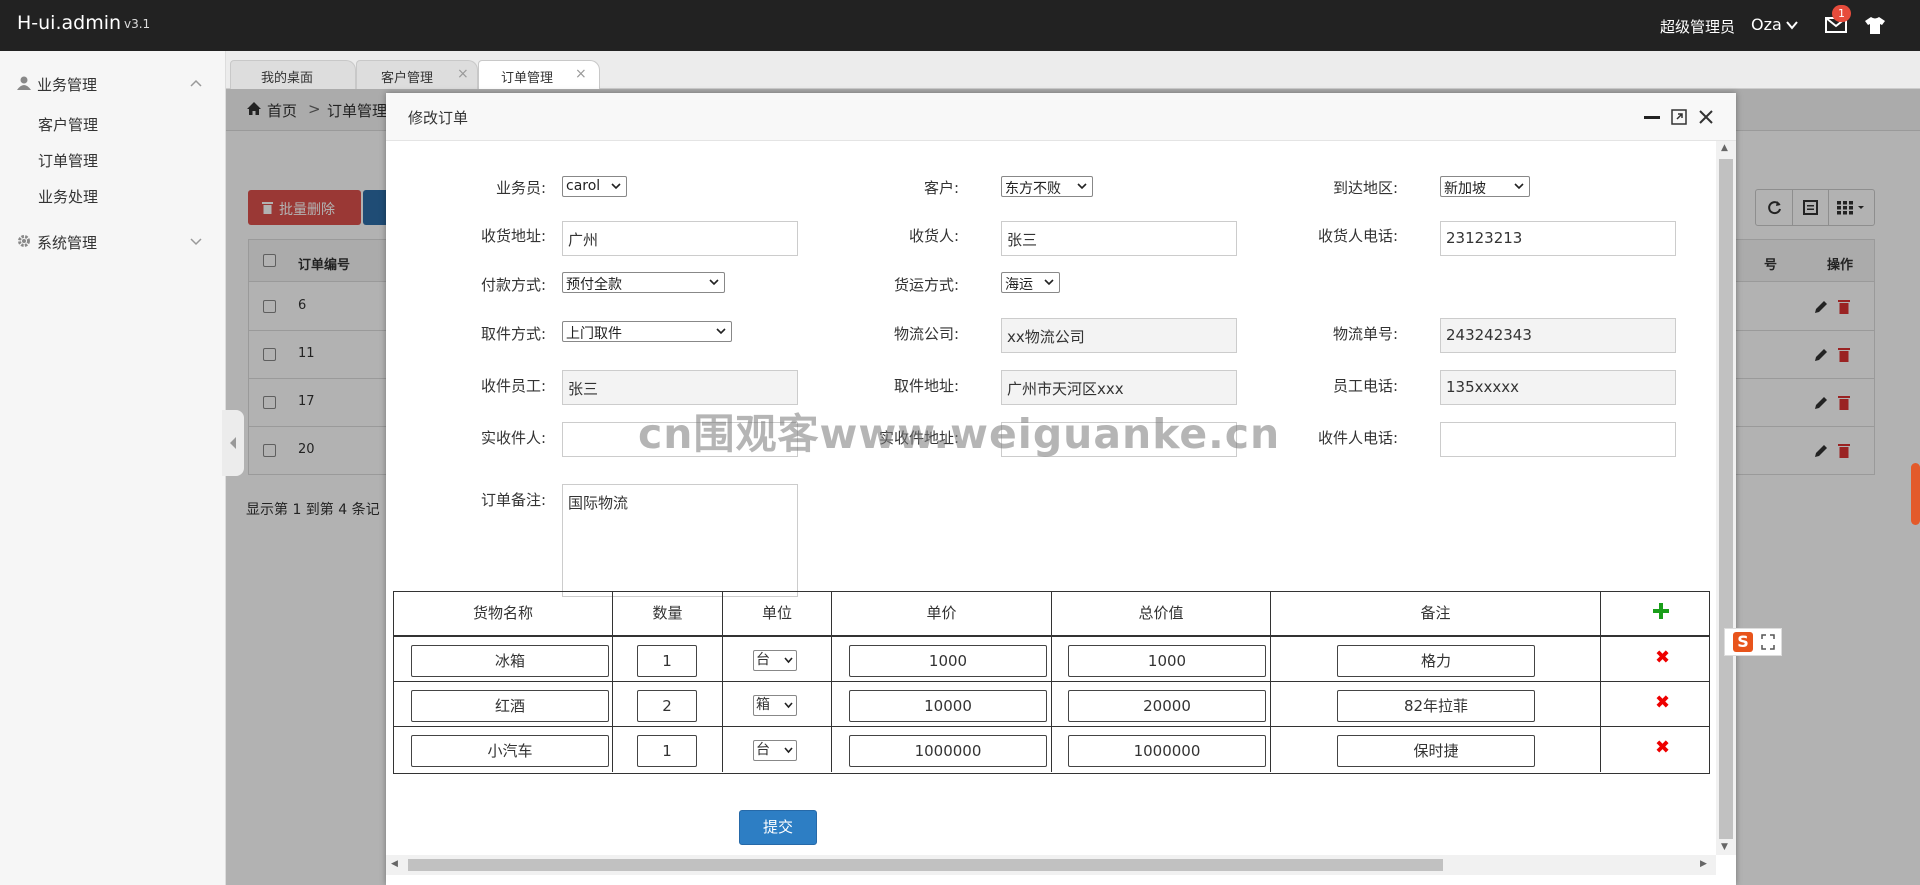 Image resolution: width=1920 pixels, height=885 pixels. I want to click on field-label: 取件方式:, so click(513, 334).